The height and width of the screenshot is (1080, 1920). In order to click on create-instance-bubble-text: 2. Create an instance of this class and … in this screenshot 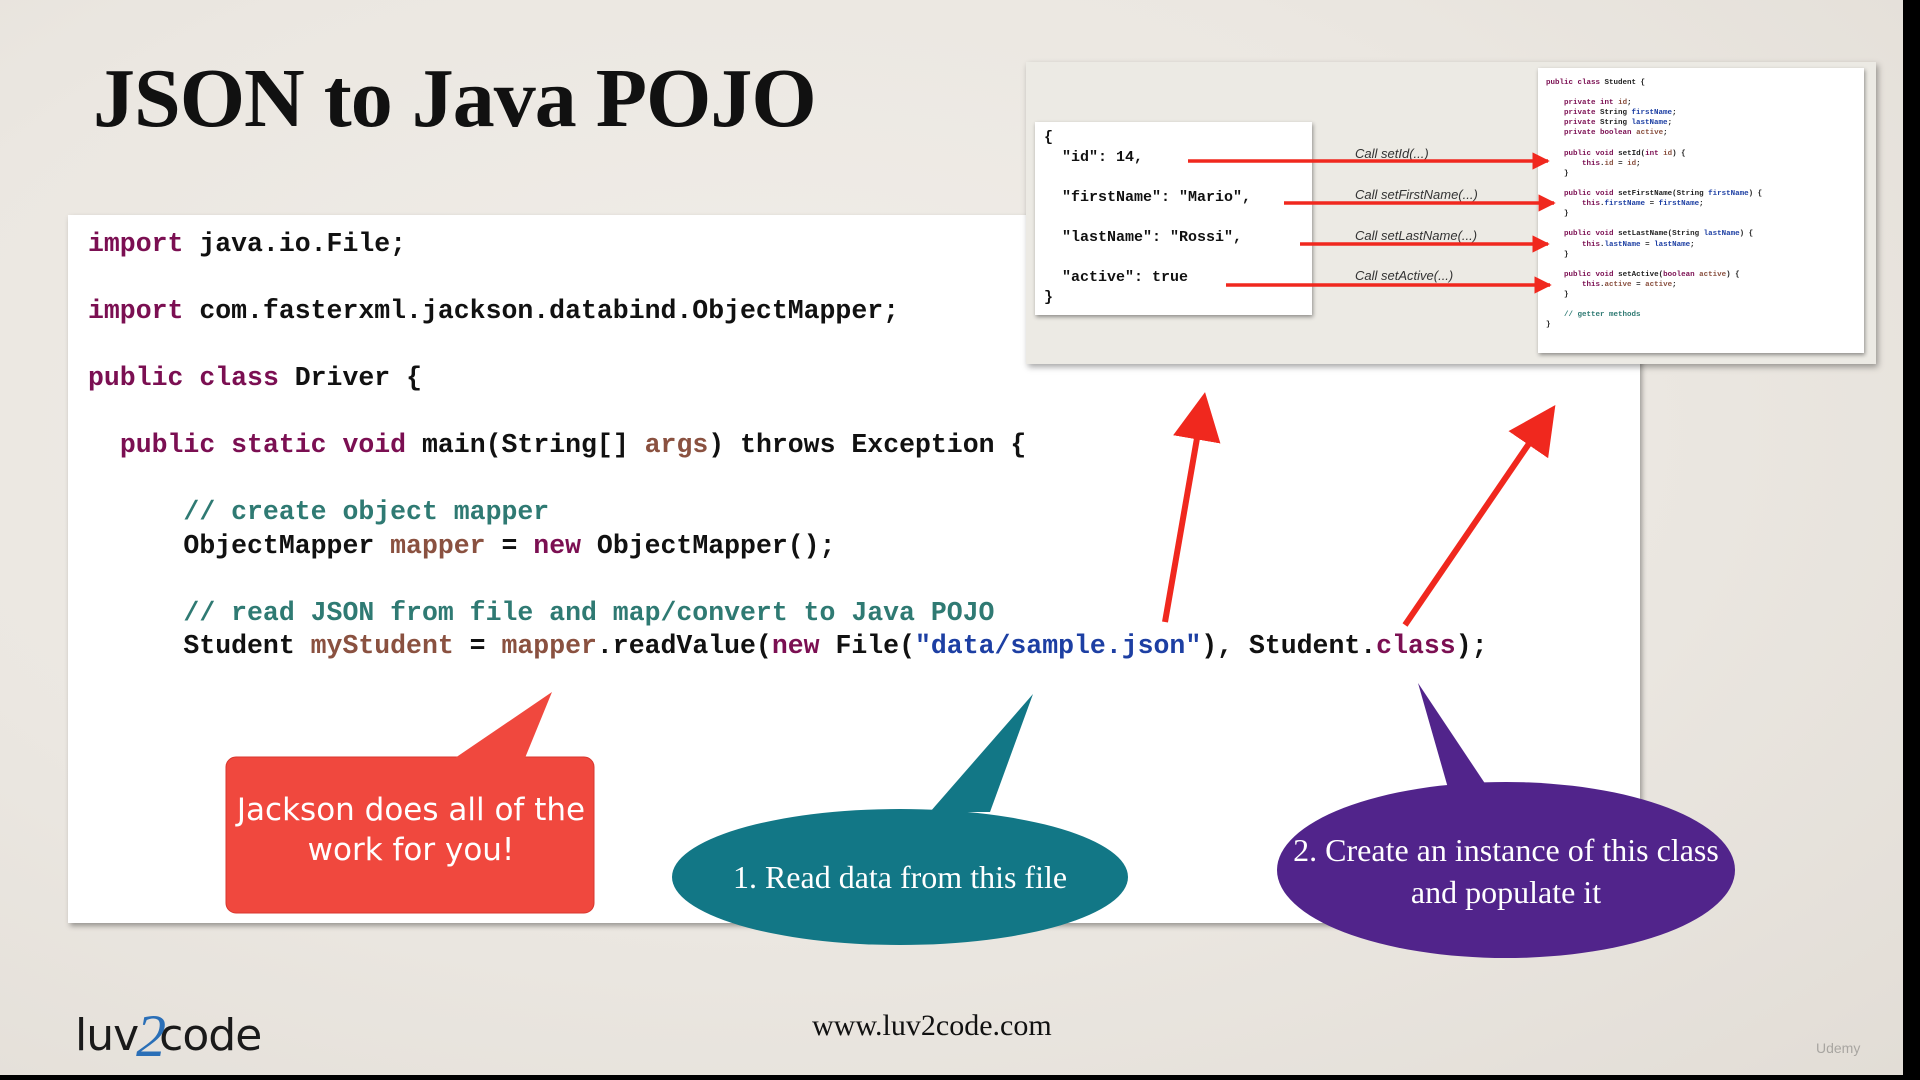, I will do `click(1506, 871)`.